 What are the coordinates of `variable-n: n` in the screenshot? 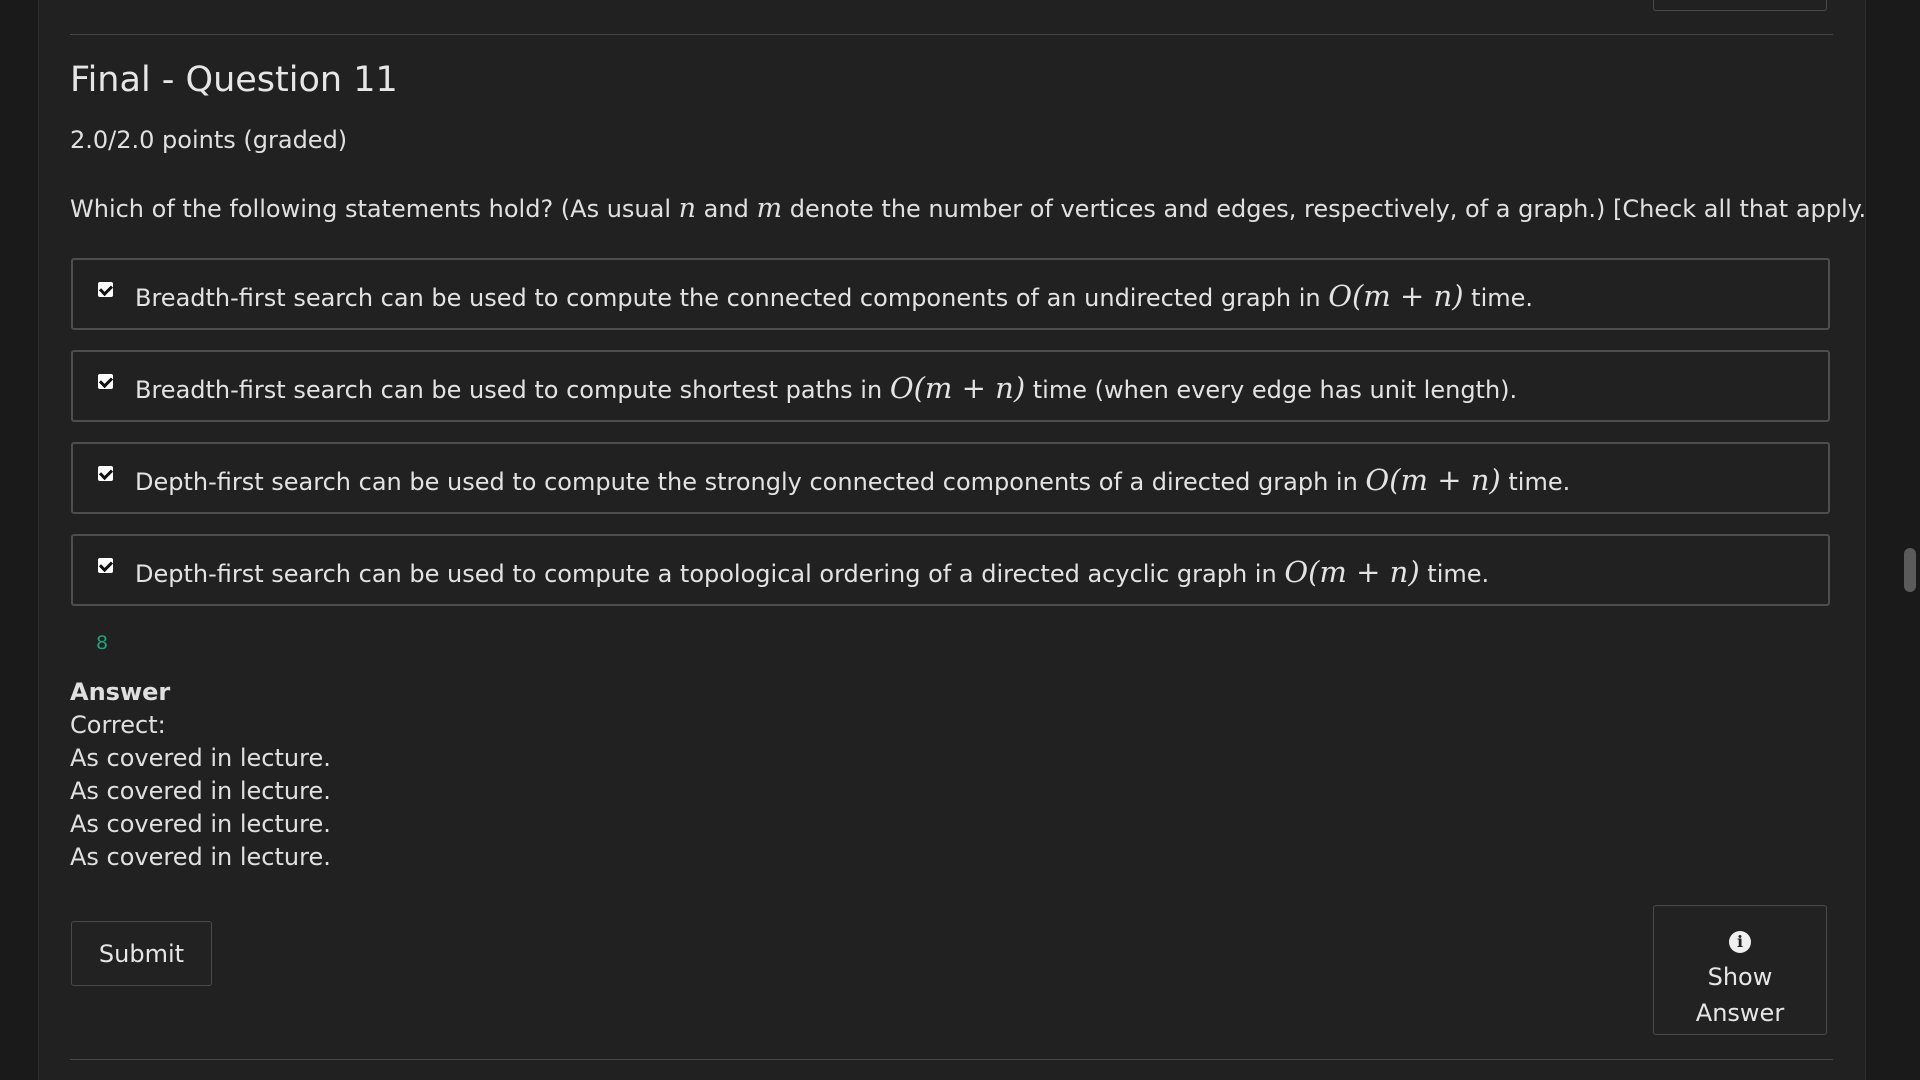 It's located at (687, 208).